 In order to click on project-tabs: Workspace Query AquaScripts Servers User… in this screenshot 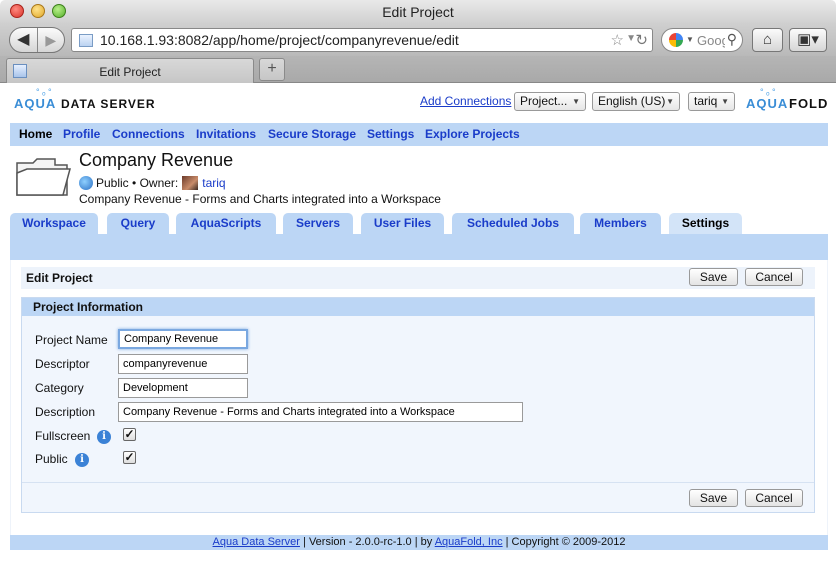, I will do `click(419, 223)`.